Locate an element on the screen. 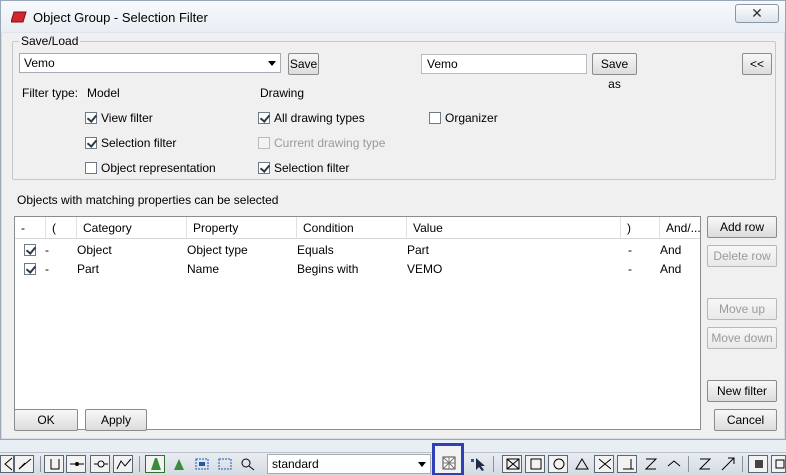 This screenshot has height=475, width=786. row-condition: Equals is located at coordinates (315, 250).